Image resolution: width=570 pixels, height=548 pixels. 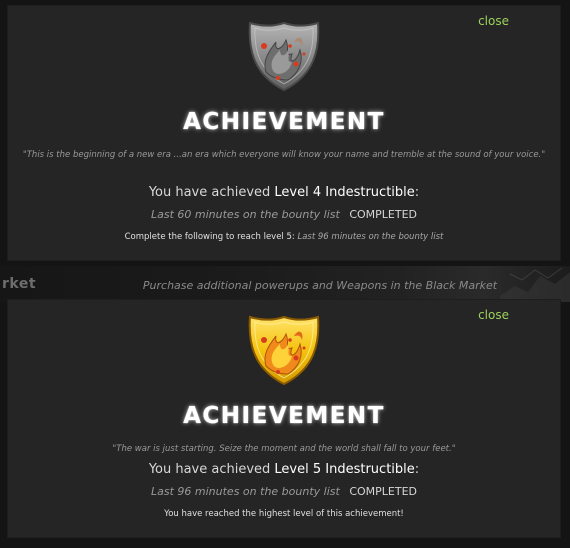 What do you see at coordinates (344, 469) in the screenshot?
I see `achieved-level: Level 5 Indestructible` at bounding box center [344, 469].